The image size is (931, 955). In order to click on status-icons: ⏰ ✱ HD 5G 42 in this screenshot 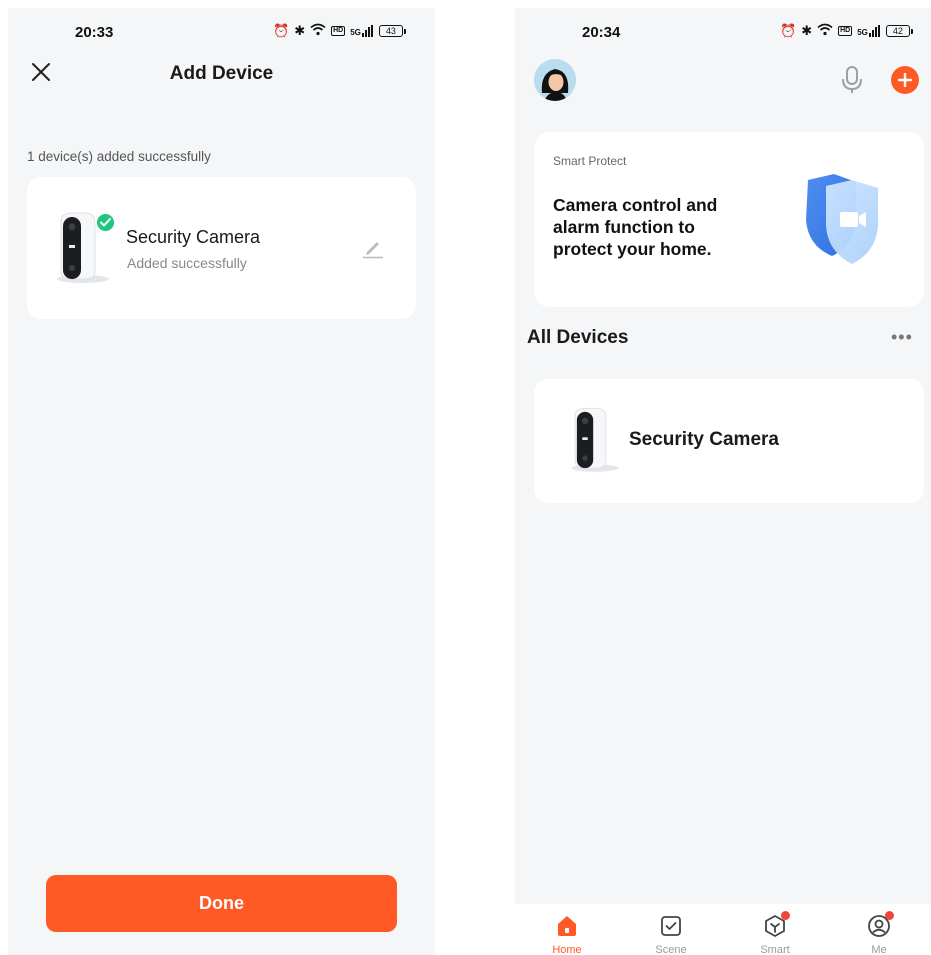, I will do `click(846, 31)`.